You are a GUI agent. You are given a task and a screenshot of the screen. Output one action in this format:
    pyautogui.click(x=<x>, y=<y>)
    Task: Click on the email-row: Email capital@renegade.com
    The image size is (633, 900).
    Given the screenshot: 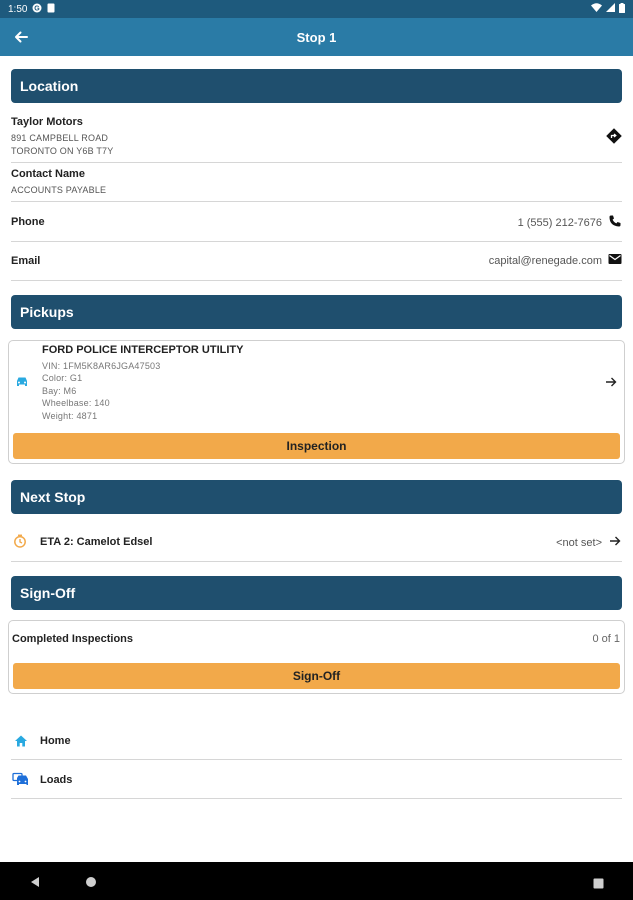 What is the action you would take?
    pyautogui.click(x=316, y=261)
    